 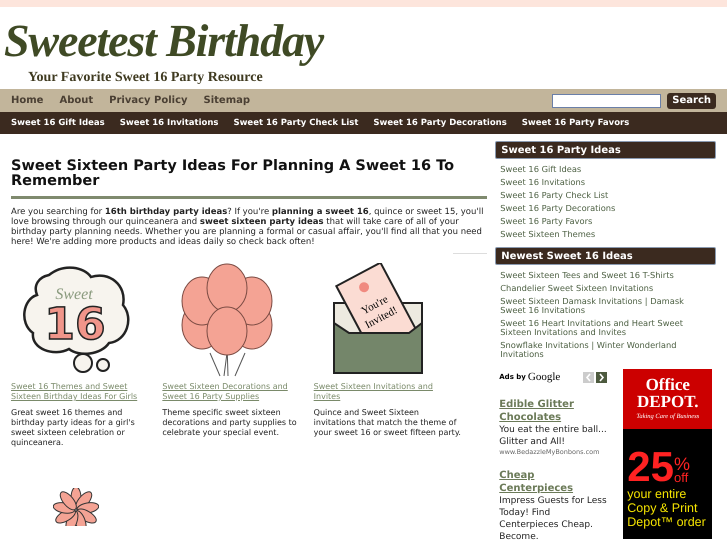 I want to click on sidebar-link: Sweet Sixteen Damask Invitations | Damask Sweet 16 Invitations, so click(x=605, y=306).